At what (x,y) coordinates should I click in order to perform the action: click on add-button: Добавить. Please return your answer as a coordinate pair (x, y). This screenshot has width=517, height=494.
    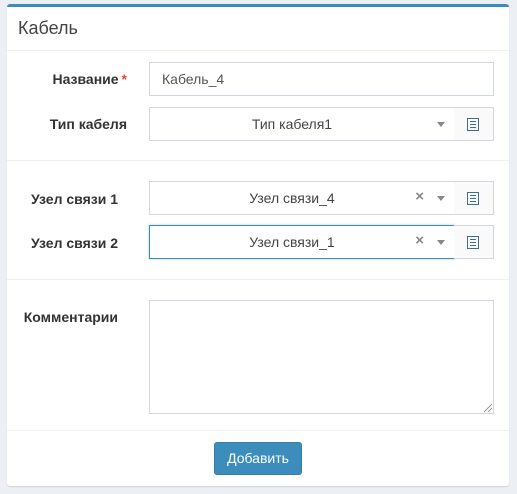
    Looking at the image, I should click on (258, 458).